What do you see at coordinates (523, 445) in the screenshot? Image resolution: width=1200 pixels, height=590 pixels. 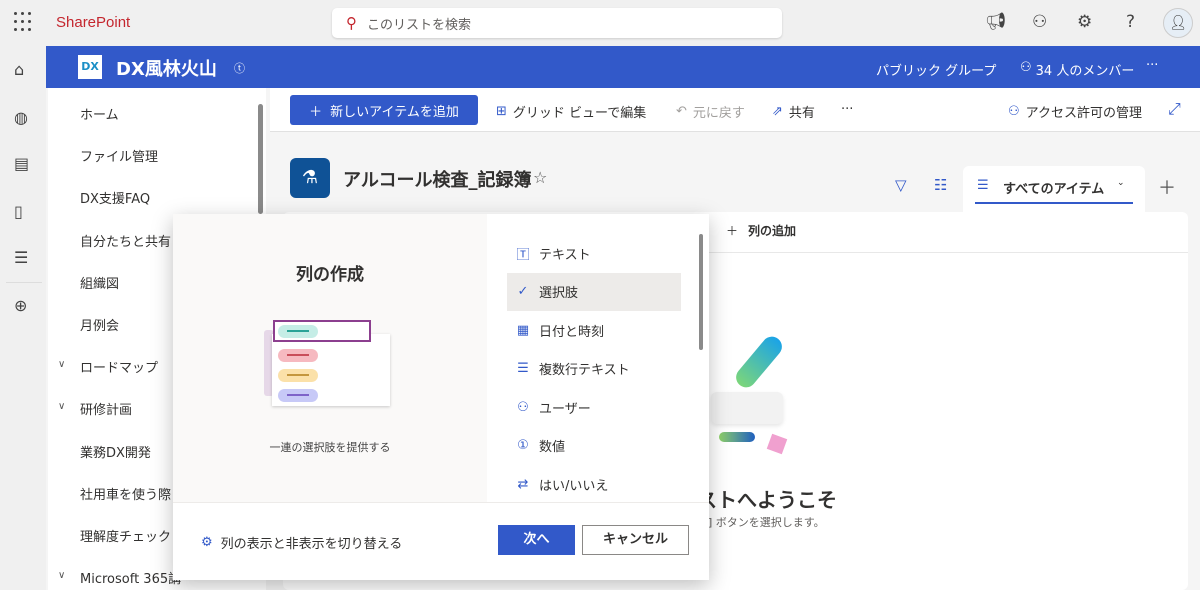 I see `number-icon: ①` at bounding box center [523, 445].